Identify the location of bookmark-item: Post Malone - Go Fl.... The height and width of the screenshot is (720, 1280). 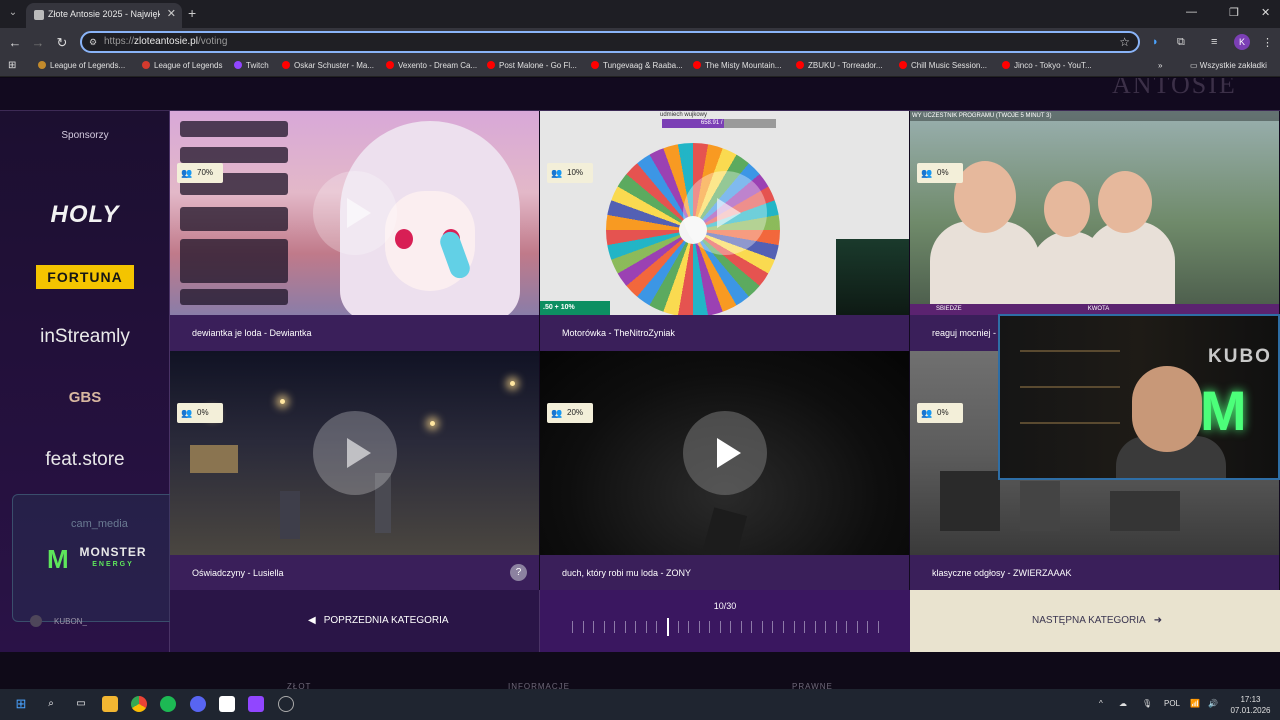
(532, 65).